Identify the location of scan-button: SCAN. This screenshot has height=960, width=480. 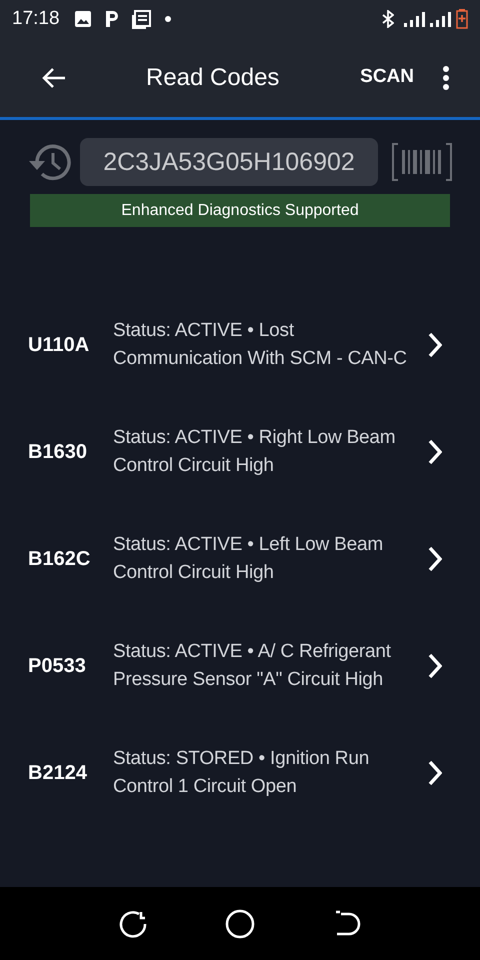
(387, 77).